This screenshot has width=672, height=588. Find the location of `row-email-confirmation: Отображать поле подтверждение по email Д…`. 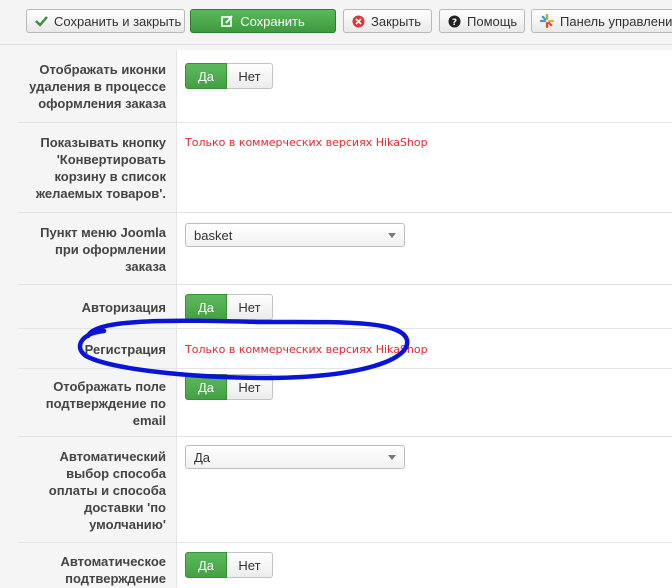

row-email-confirmation: Отображать поле подтверждение по email Д… is located at coordinates (345, 402).